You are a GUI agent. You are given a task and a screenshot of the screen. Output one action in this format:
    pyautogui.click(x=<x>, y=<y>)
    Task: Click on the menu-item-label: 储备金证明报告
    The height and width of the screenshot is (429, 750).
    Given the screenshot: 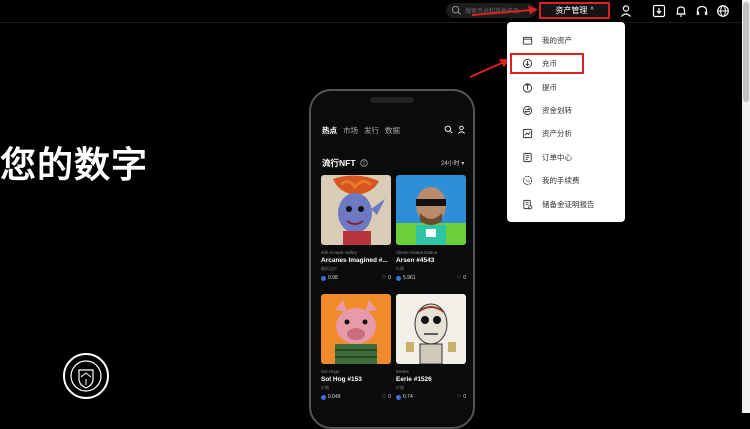 What is the action you would take?
    pyautogui.click(x=568, y=204)
    